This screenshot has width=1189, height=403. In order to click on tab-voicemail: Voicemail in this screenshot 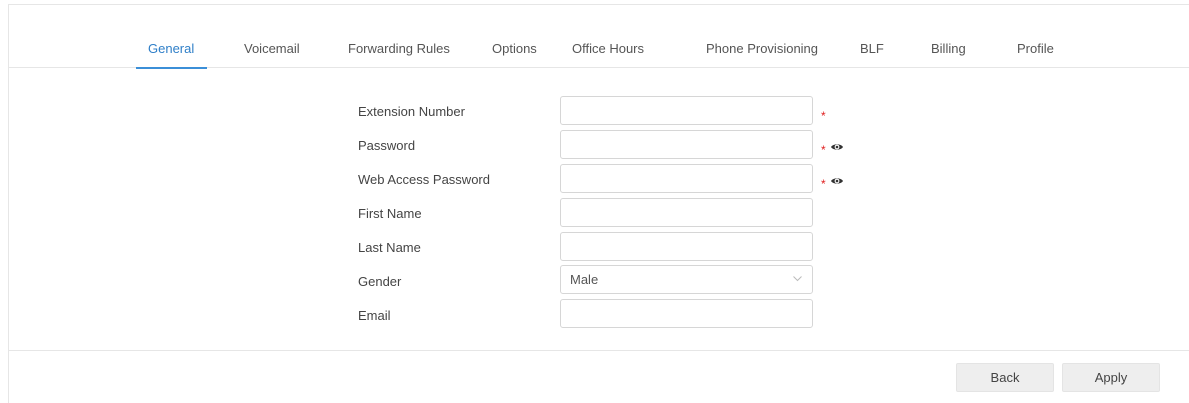, I will do `click(272, 49)`.